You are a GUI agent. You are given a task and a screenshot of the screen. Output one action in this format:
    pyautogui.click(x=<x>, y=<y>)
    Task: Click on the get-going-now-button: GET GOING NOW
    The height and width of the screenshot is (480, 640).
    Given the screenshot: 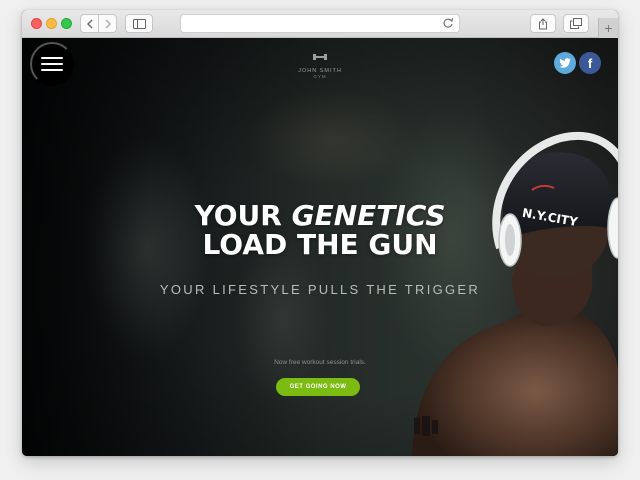 What is the action you would take?
    pyautogui.click(x=318, y=387)
    